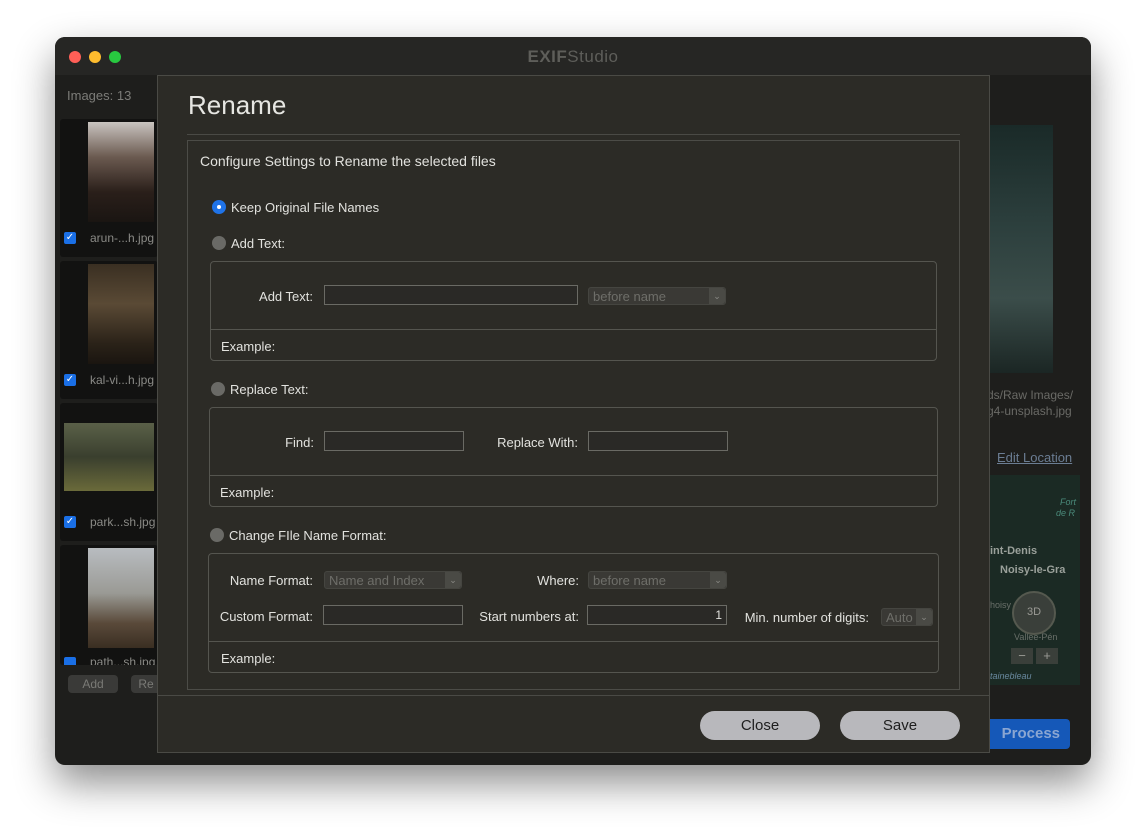  What do you see at coordinates (1047, 656) in the screenshot?
I see `map-zoom-in-button: +` at bounding box center [1047, 656].